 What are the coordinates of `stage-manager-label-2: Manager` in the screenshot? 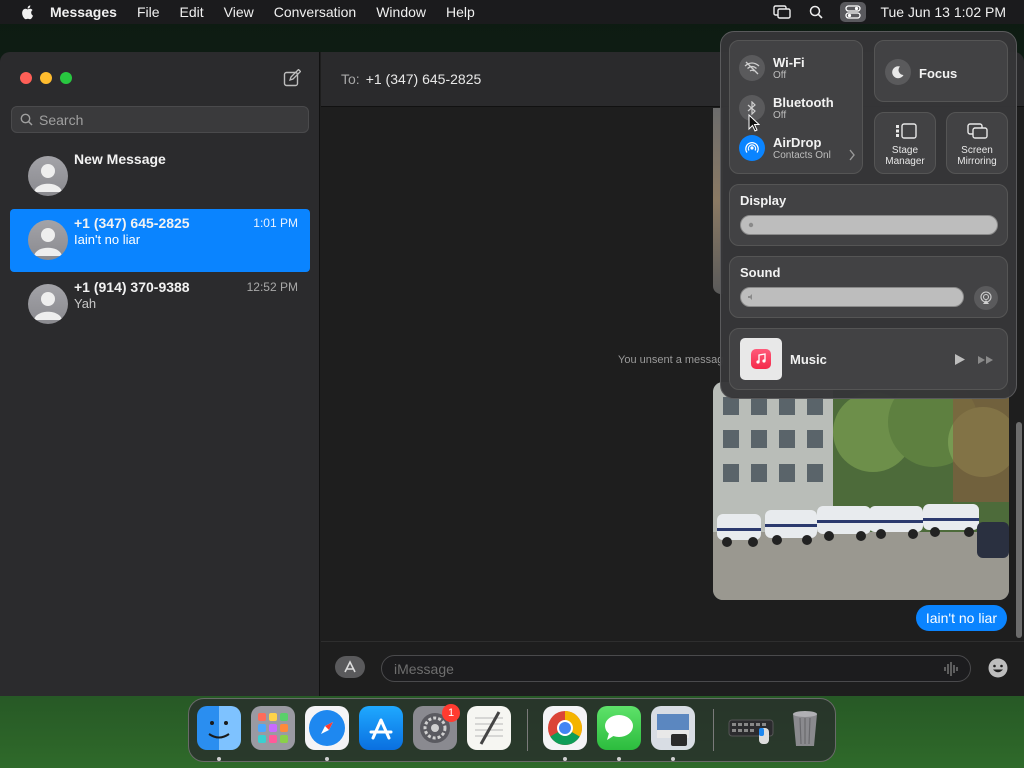 It's located at (905, 161).